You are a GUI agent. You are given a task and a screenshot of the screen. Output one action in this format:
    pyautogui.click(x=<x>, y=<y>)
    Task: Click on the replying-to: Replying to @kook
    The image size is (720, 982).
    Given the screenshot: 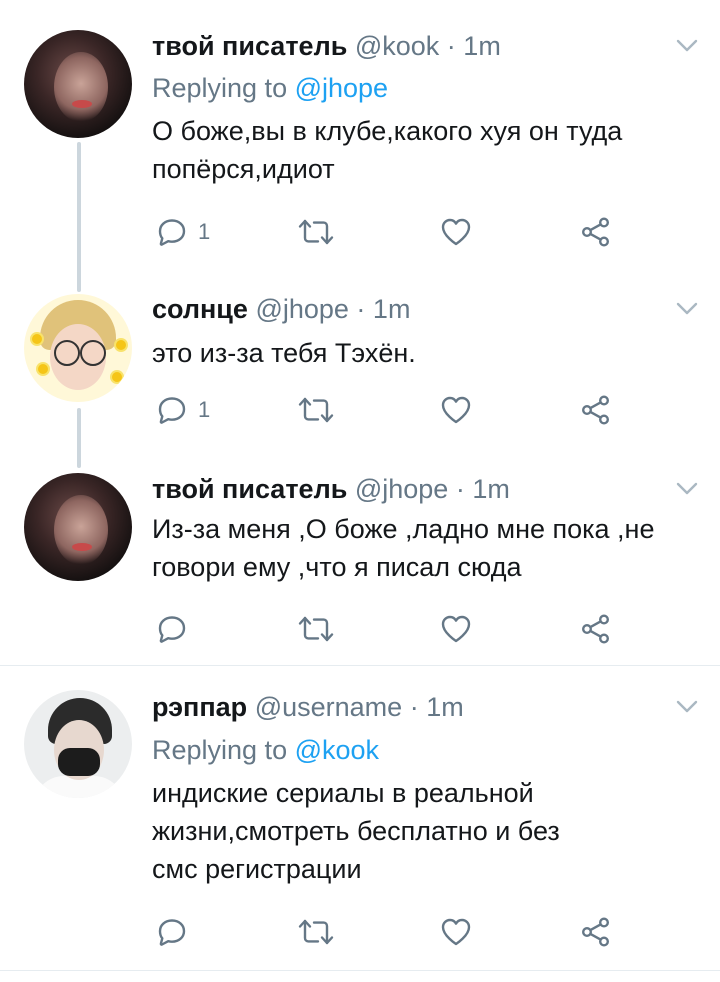 What is the action you would take?
    pyautogui.click(x=265, y=750)
    